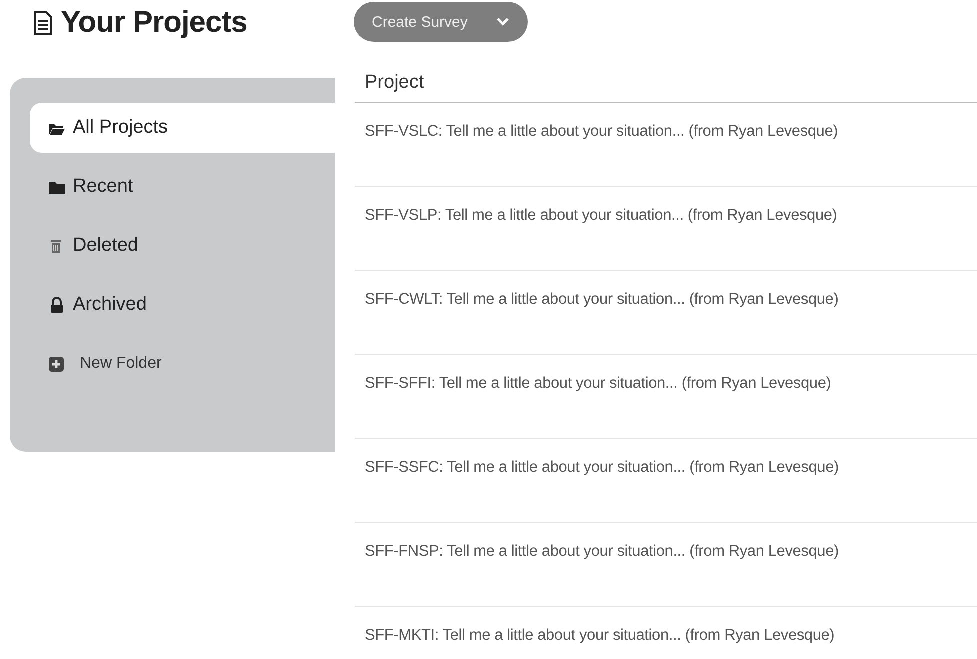 This screenshot has width=977, height=659. I want to click on create-survey-button: Create Survey, so click(441, 22).